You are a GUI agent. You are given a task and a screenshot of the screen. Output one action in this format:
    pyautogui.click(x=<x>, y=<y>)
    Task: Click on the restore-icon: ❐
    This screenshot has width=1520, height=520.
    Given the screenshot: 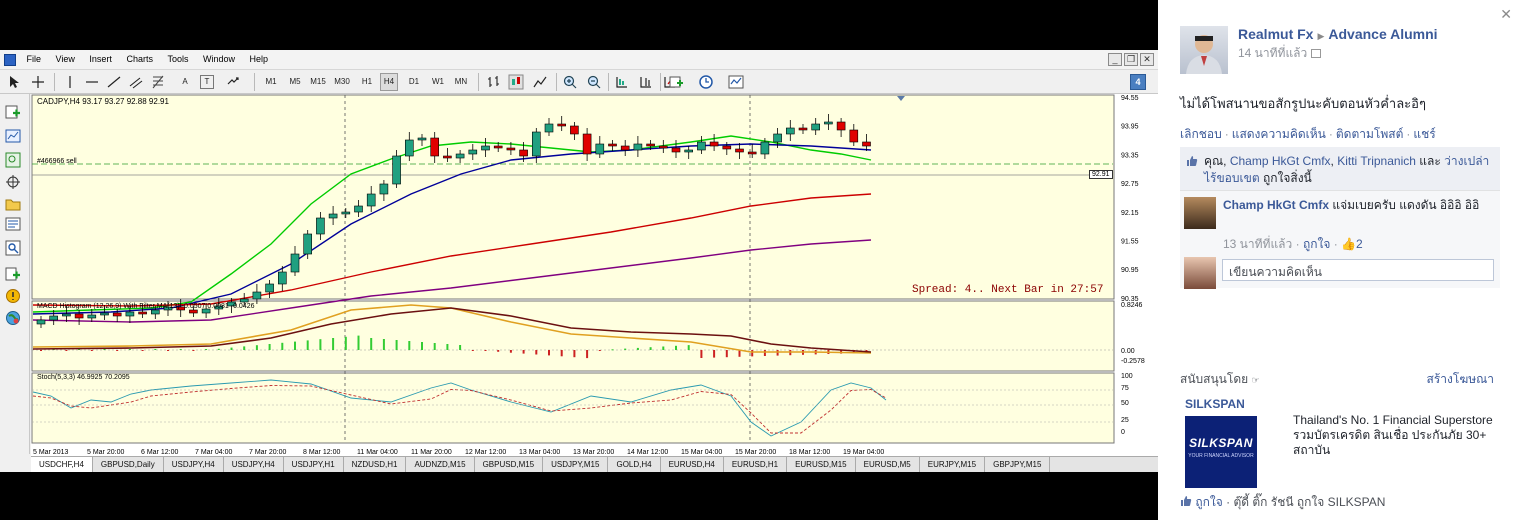 What is the action you would take?
    pyautogui.click(x=1131, y=59)
    